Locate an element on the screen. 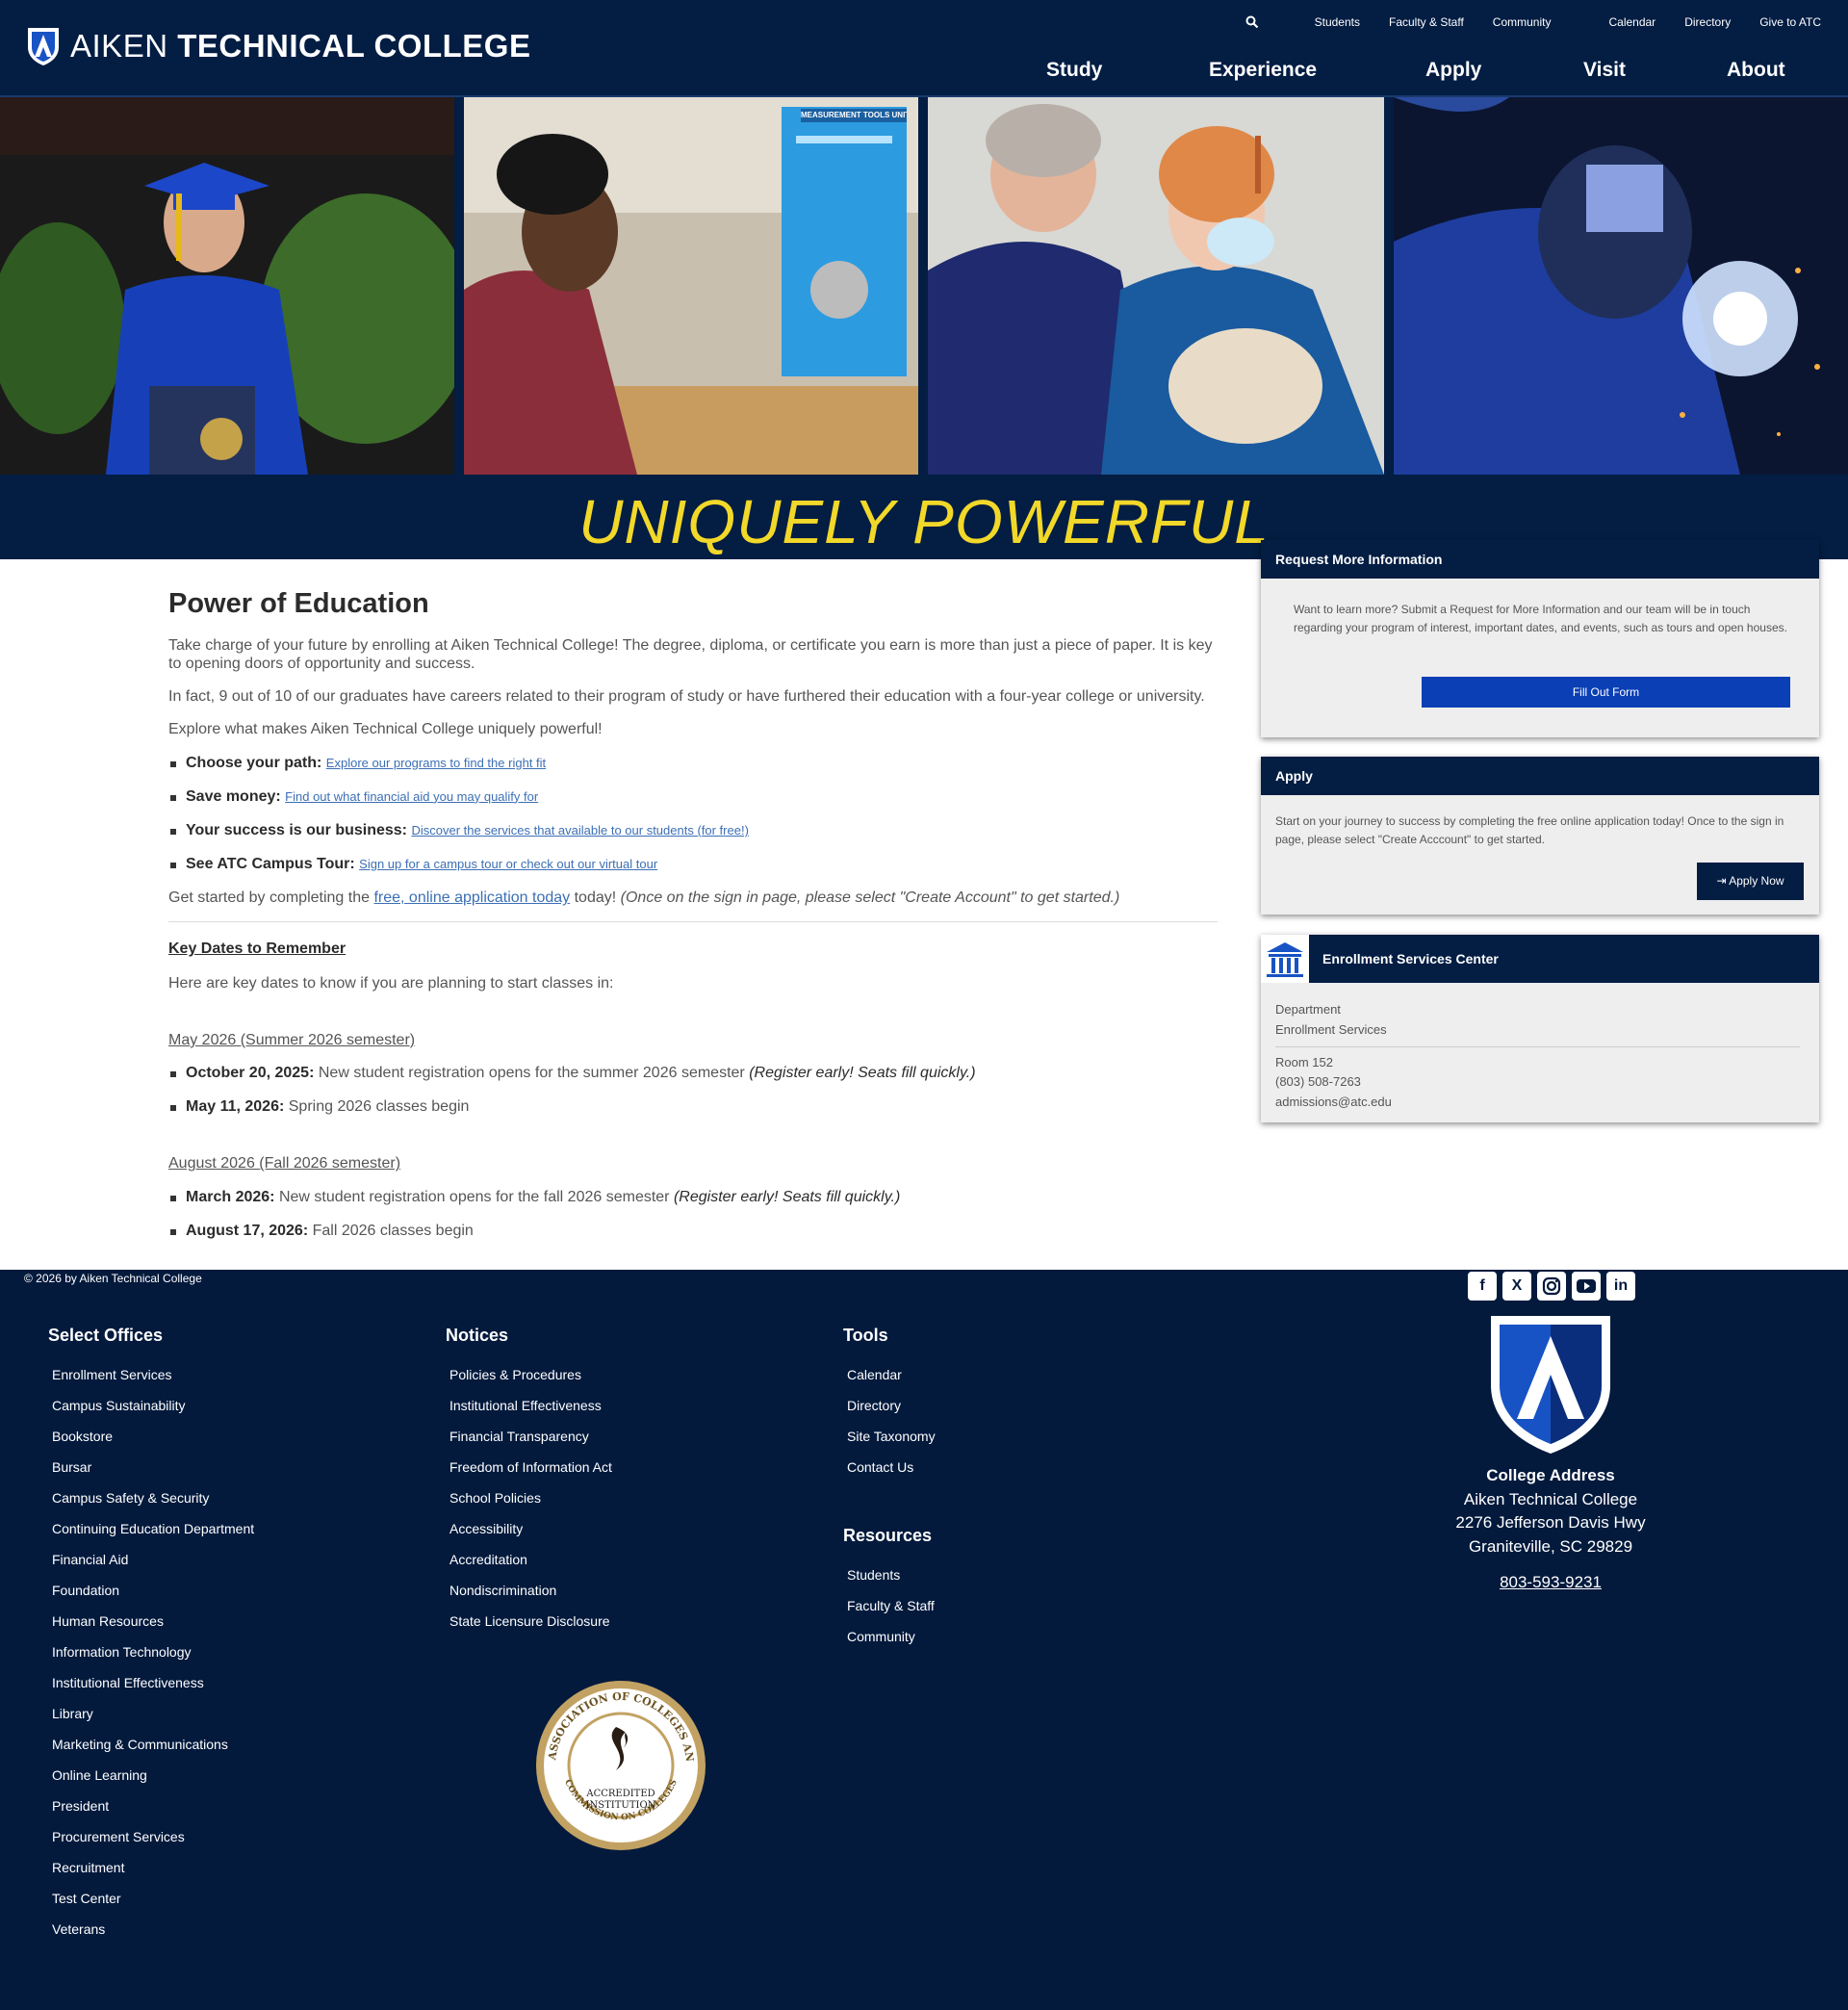 The image size is (1848, 2010). footer-link: Information Technology is located at coordinates (153, 1652).